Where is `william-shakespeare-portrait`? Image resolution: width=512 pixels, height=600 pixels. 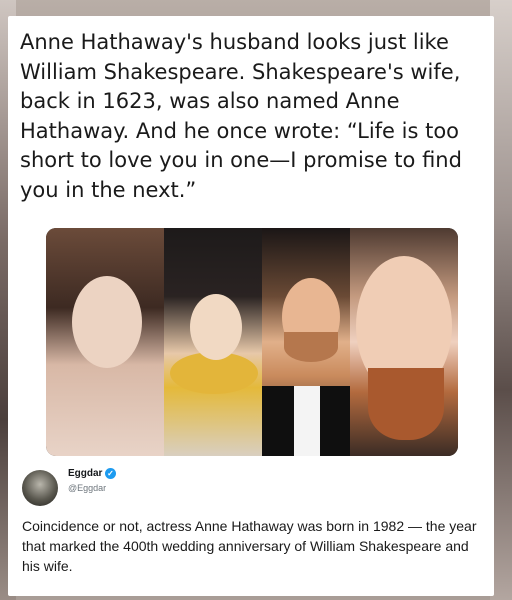
william-shakespeare-portrait is located at coordinates (404, 342).